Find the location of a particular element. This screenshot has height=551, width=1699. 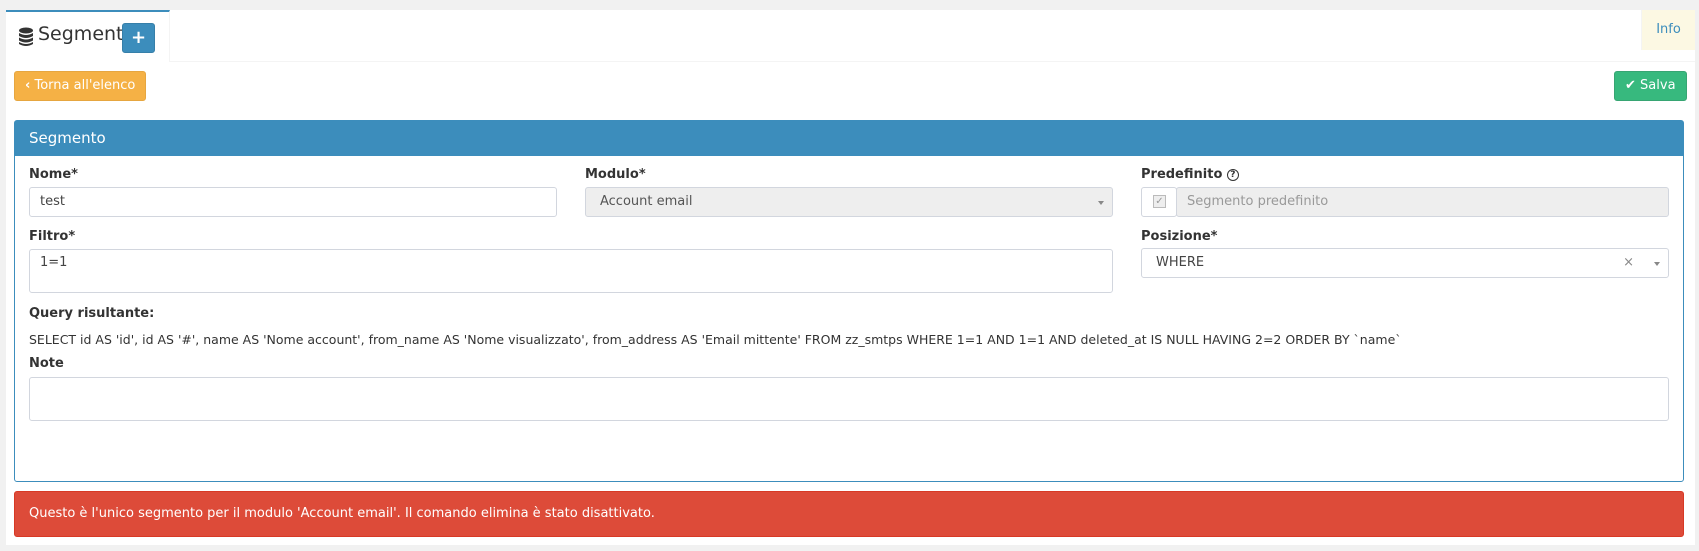

predefinito-label: Predefinito ? is located at coordinates (1190, 174).